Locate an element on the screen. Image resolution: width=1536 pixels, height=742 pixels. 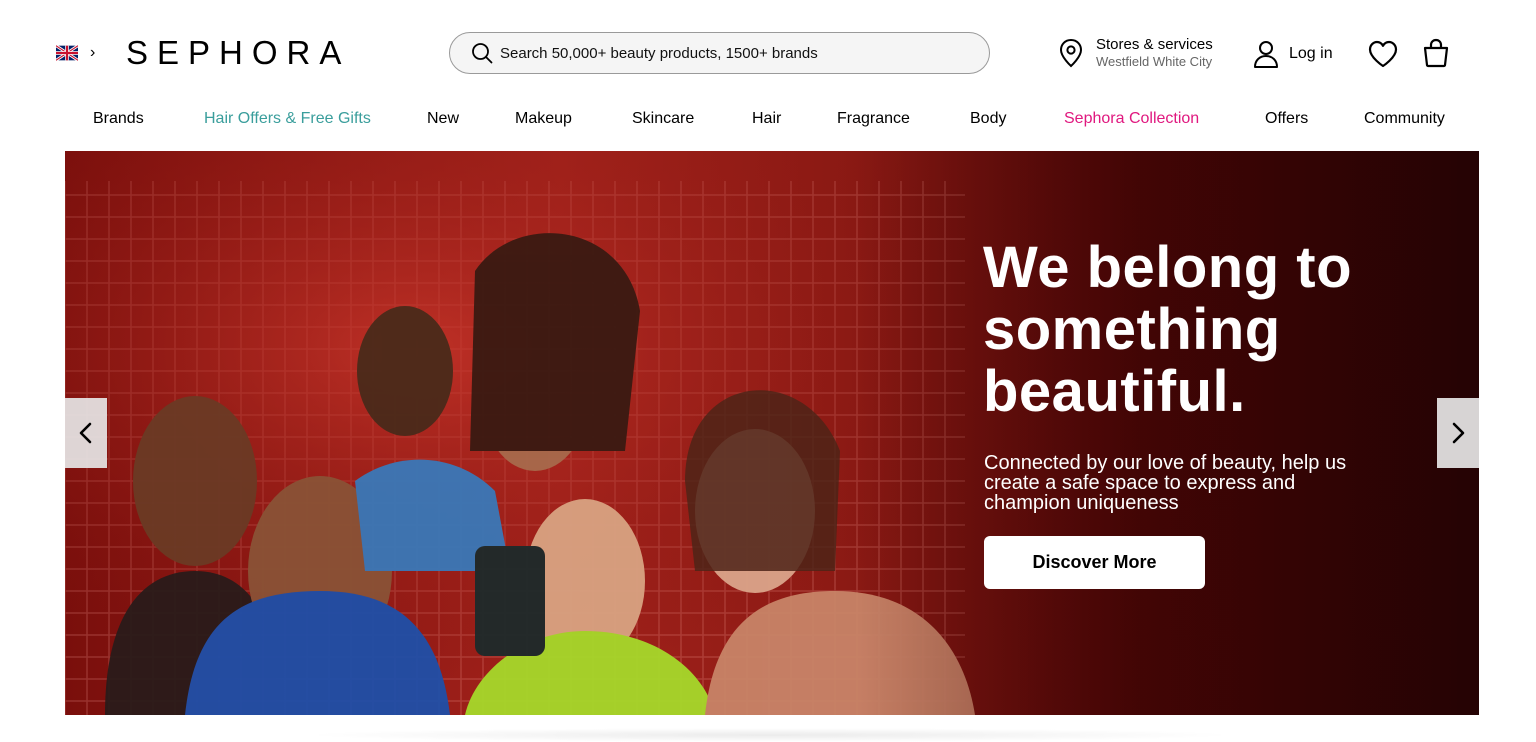
nav-item-hair-offers: Hair Offers & Free Gifts is located at coordinates (287, 119).